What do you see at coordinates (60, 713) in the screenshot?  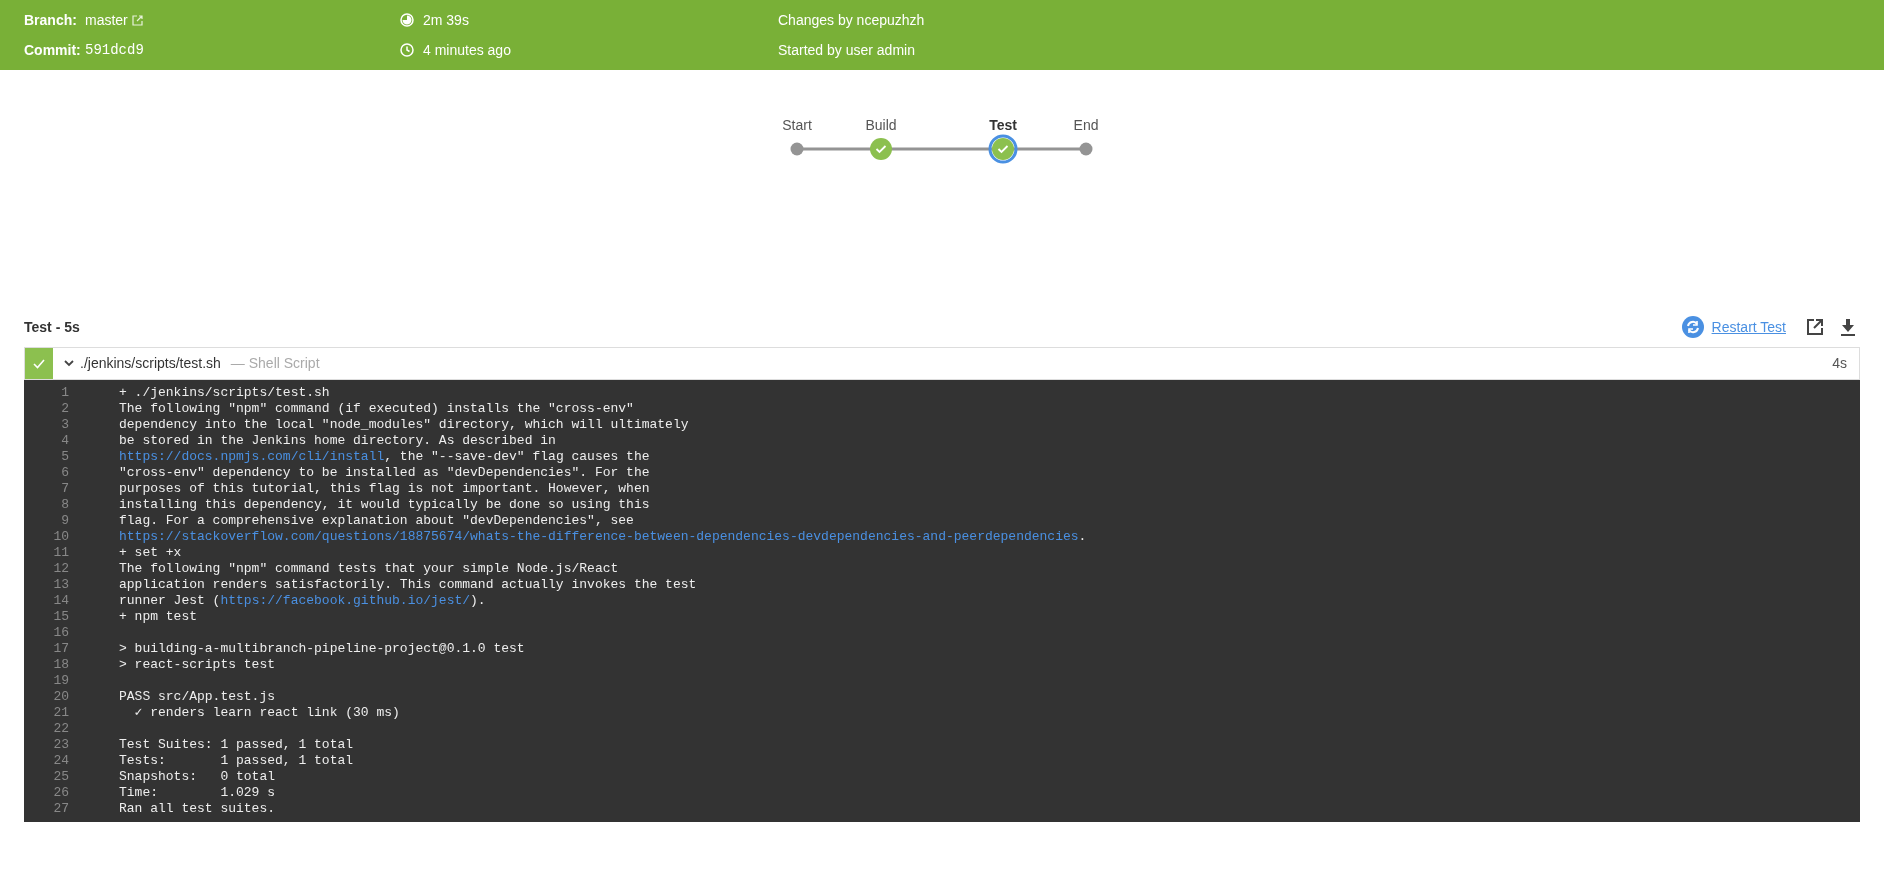 I see `line-number: 21` at bounding box center [60, 713].